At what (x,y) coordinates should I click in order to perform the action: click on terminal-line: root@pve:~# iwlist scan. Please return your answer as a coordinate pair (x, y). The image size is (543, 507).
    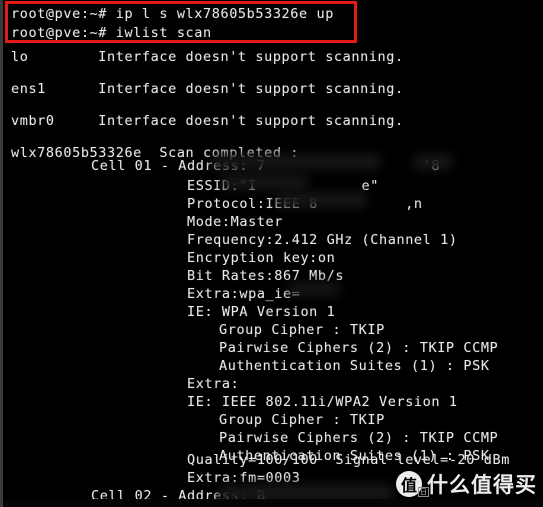
    Looking at the image, I should click on (111, 33).